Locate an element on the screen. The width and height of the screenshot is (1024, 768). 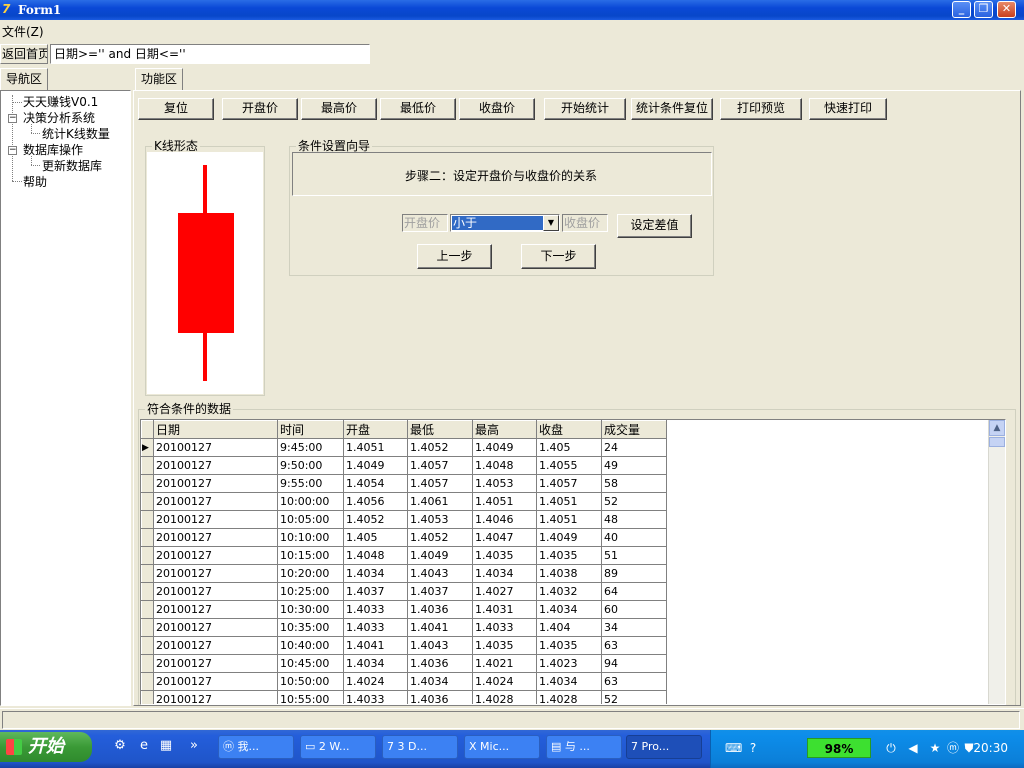
messenger-icon: ⓜ is located at coordinates (953, 748).